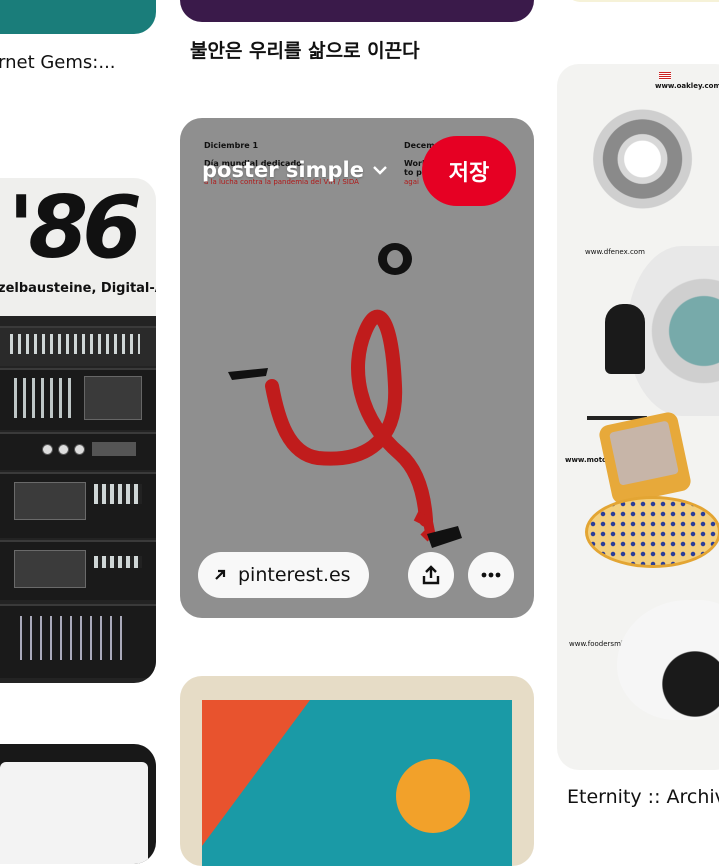  What do you see at coordinates (469, 171) in the screenshot?
I see `save-button: 저장` at bounding box center [469, 171].